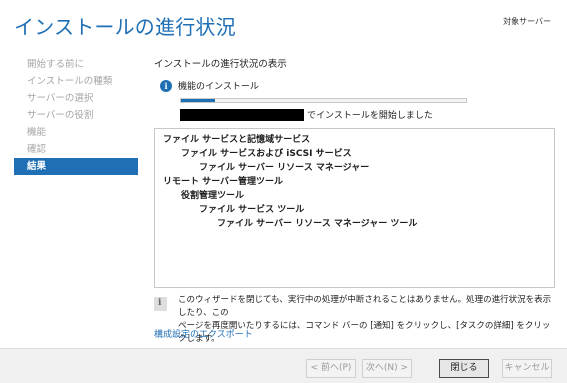 The image size is (567, 383). What do you see at coordinates (125, 27) in the screenshot?
I see `page-title: インストールの進行状況` at bounding box center [125, 27].